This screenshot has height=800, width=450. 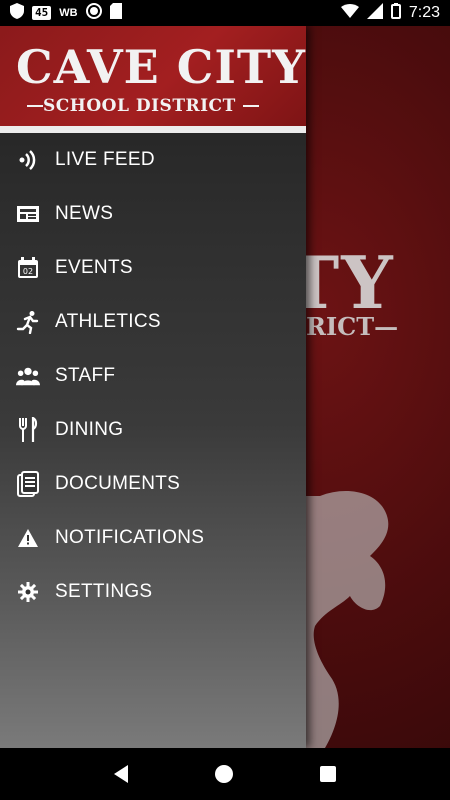 I want to click on menu-item-settings: SETTINGS, so click(x=153, y=592).